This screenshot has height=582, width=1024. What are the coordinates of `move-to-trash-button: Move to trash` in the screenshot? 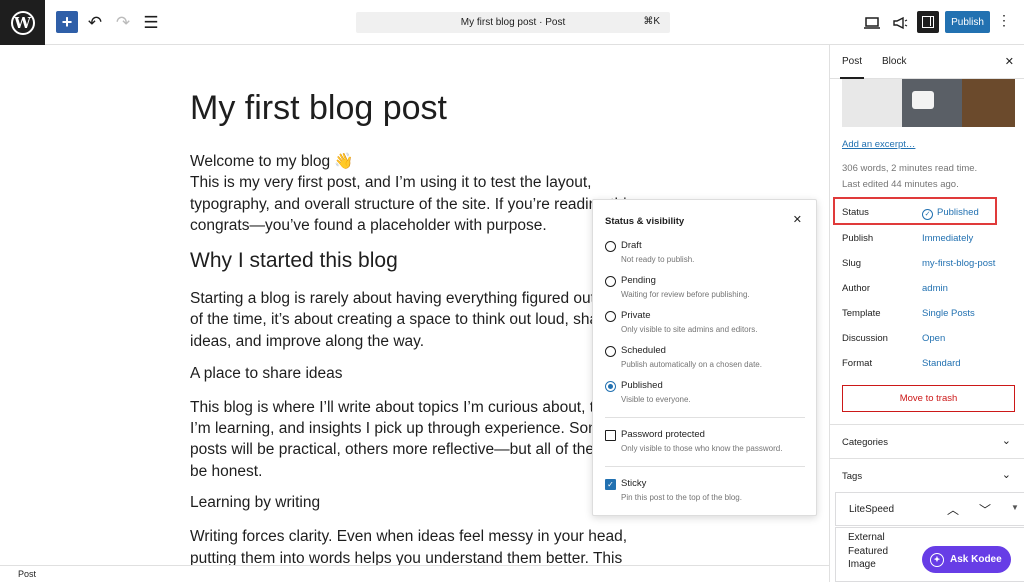 It's located at (928, 398).